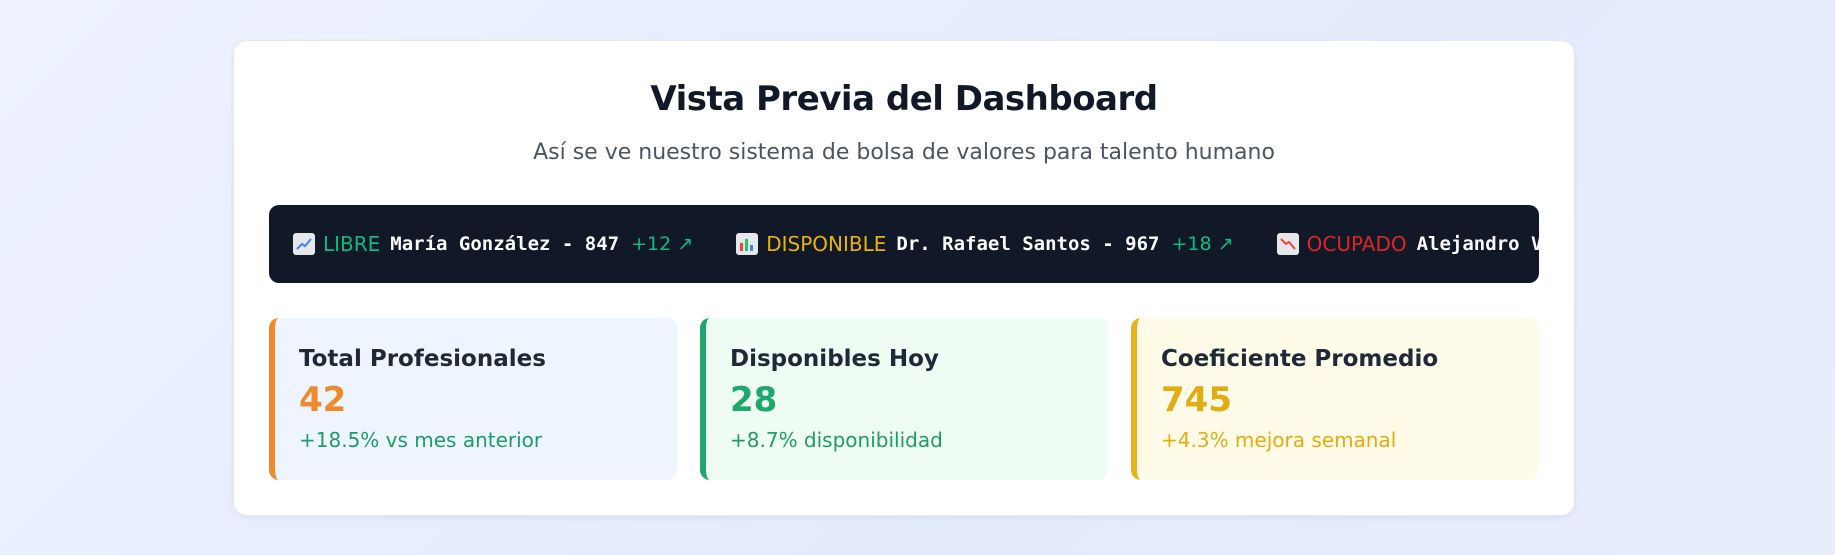  Describe the element at coordinates (747, 244) in the screenshot. I see `bar-chart-icon` at that location.